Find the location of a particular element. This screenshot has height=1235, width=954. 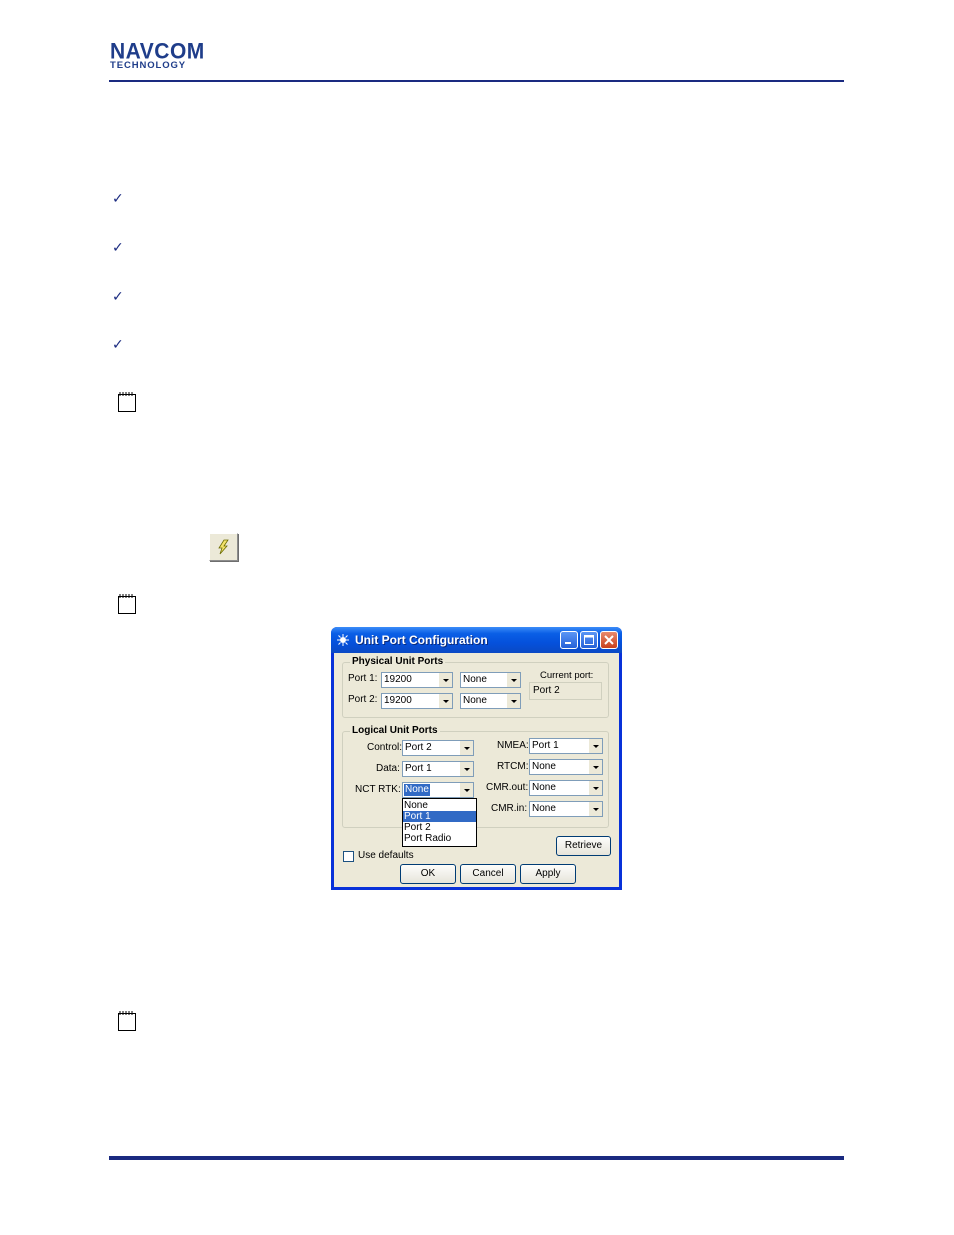

ok-button: OK is located at coordinates (428, 874).